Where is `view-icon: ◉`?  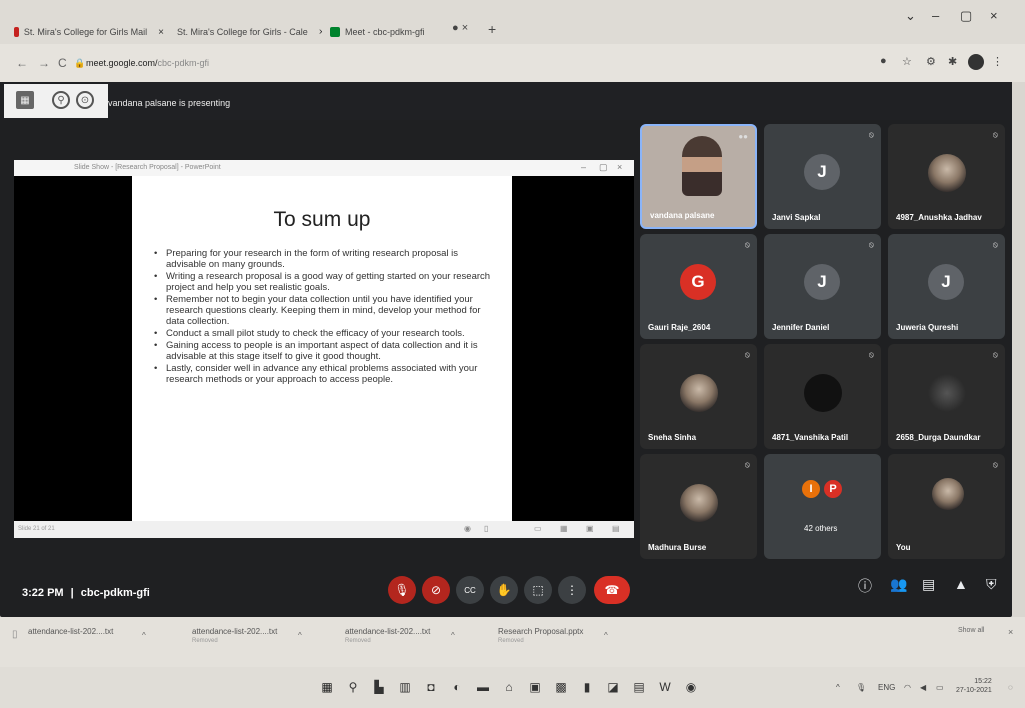
view-icon: ◉ is located at coordinates (467, 528).